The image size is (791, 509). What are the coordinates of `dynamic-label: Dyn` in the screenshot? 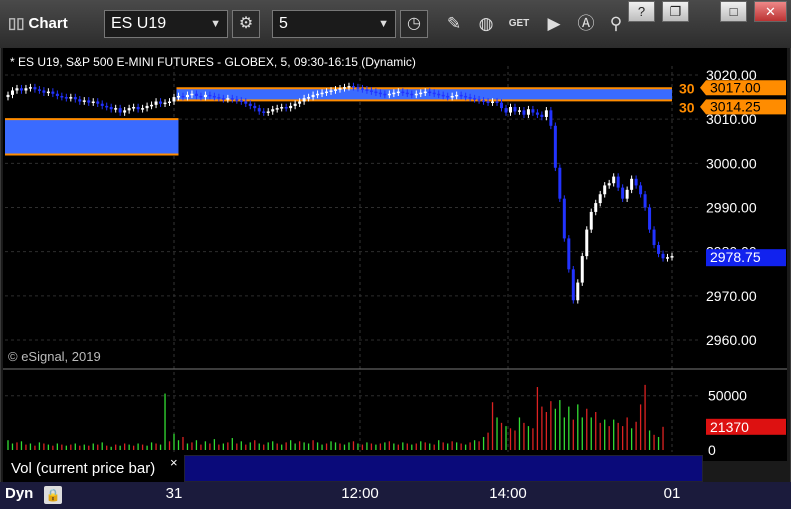 It's located at (19, 493).